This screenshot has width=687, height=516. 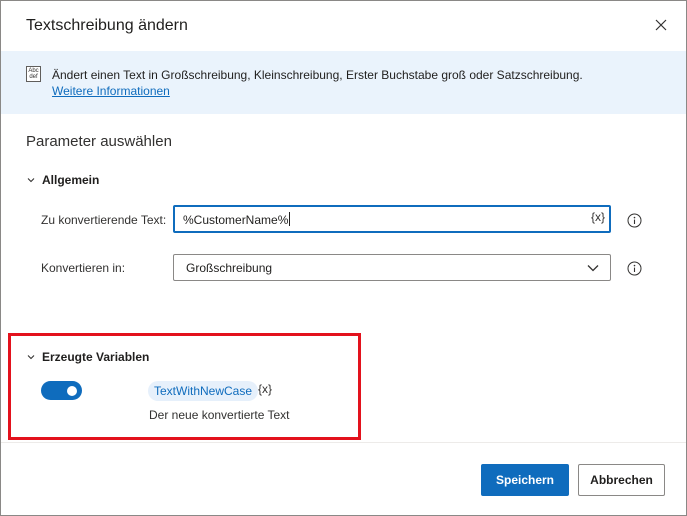 I want to click on insert-variable-button: {x}, so click(x=598, y=217).